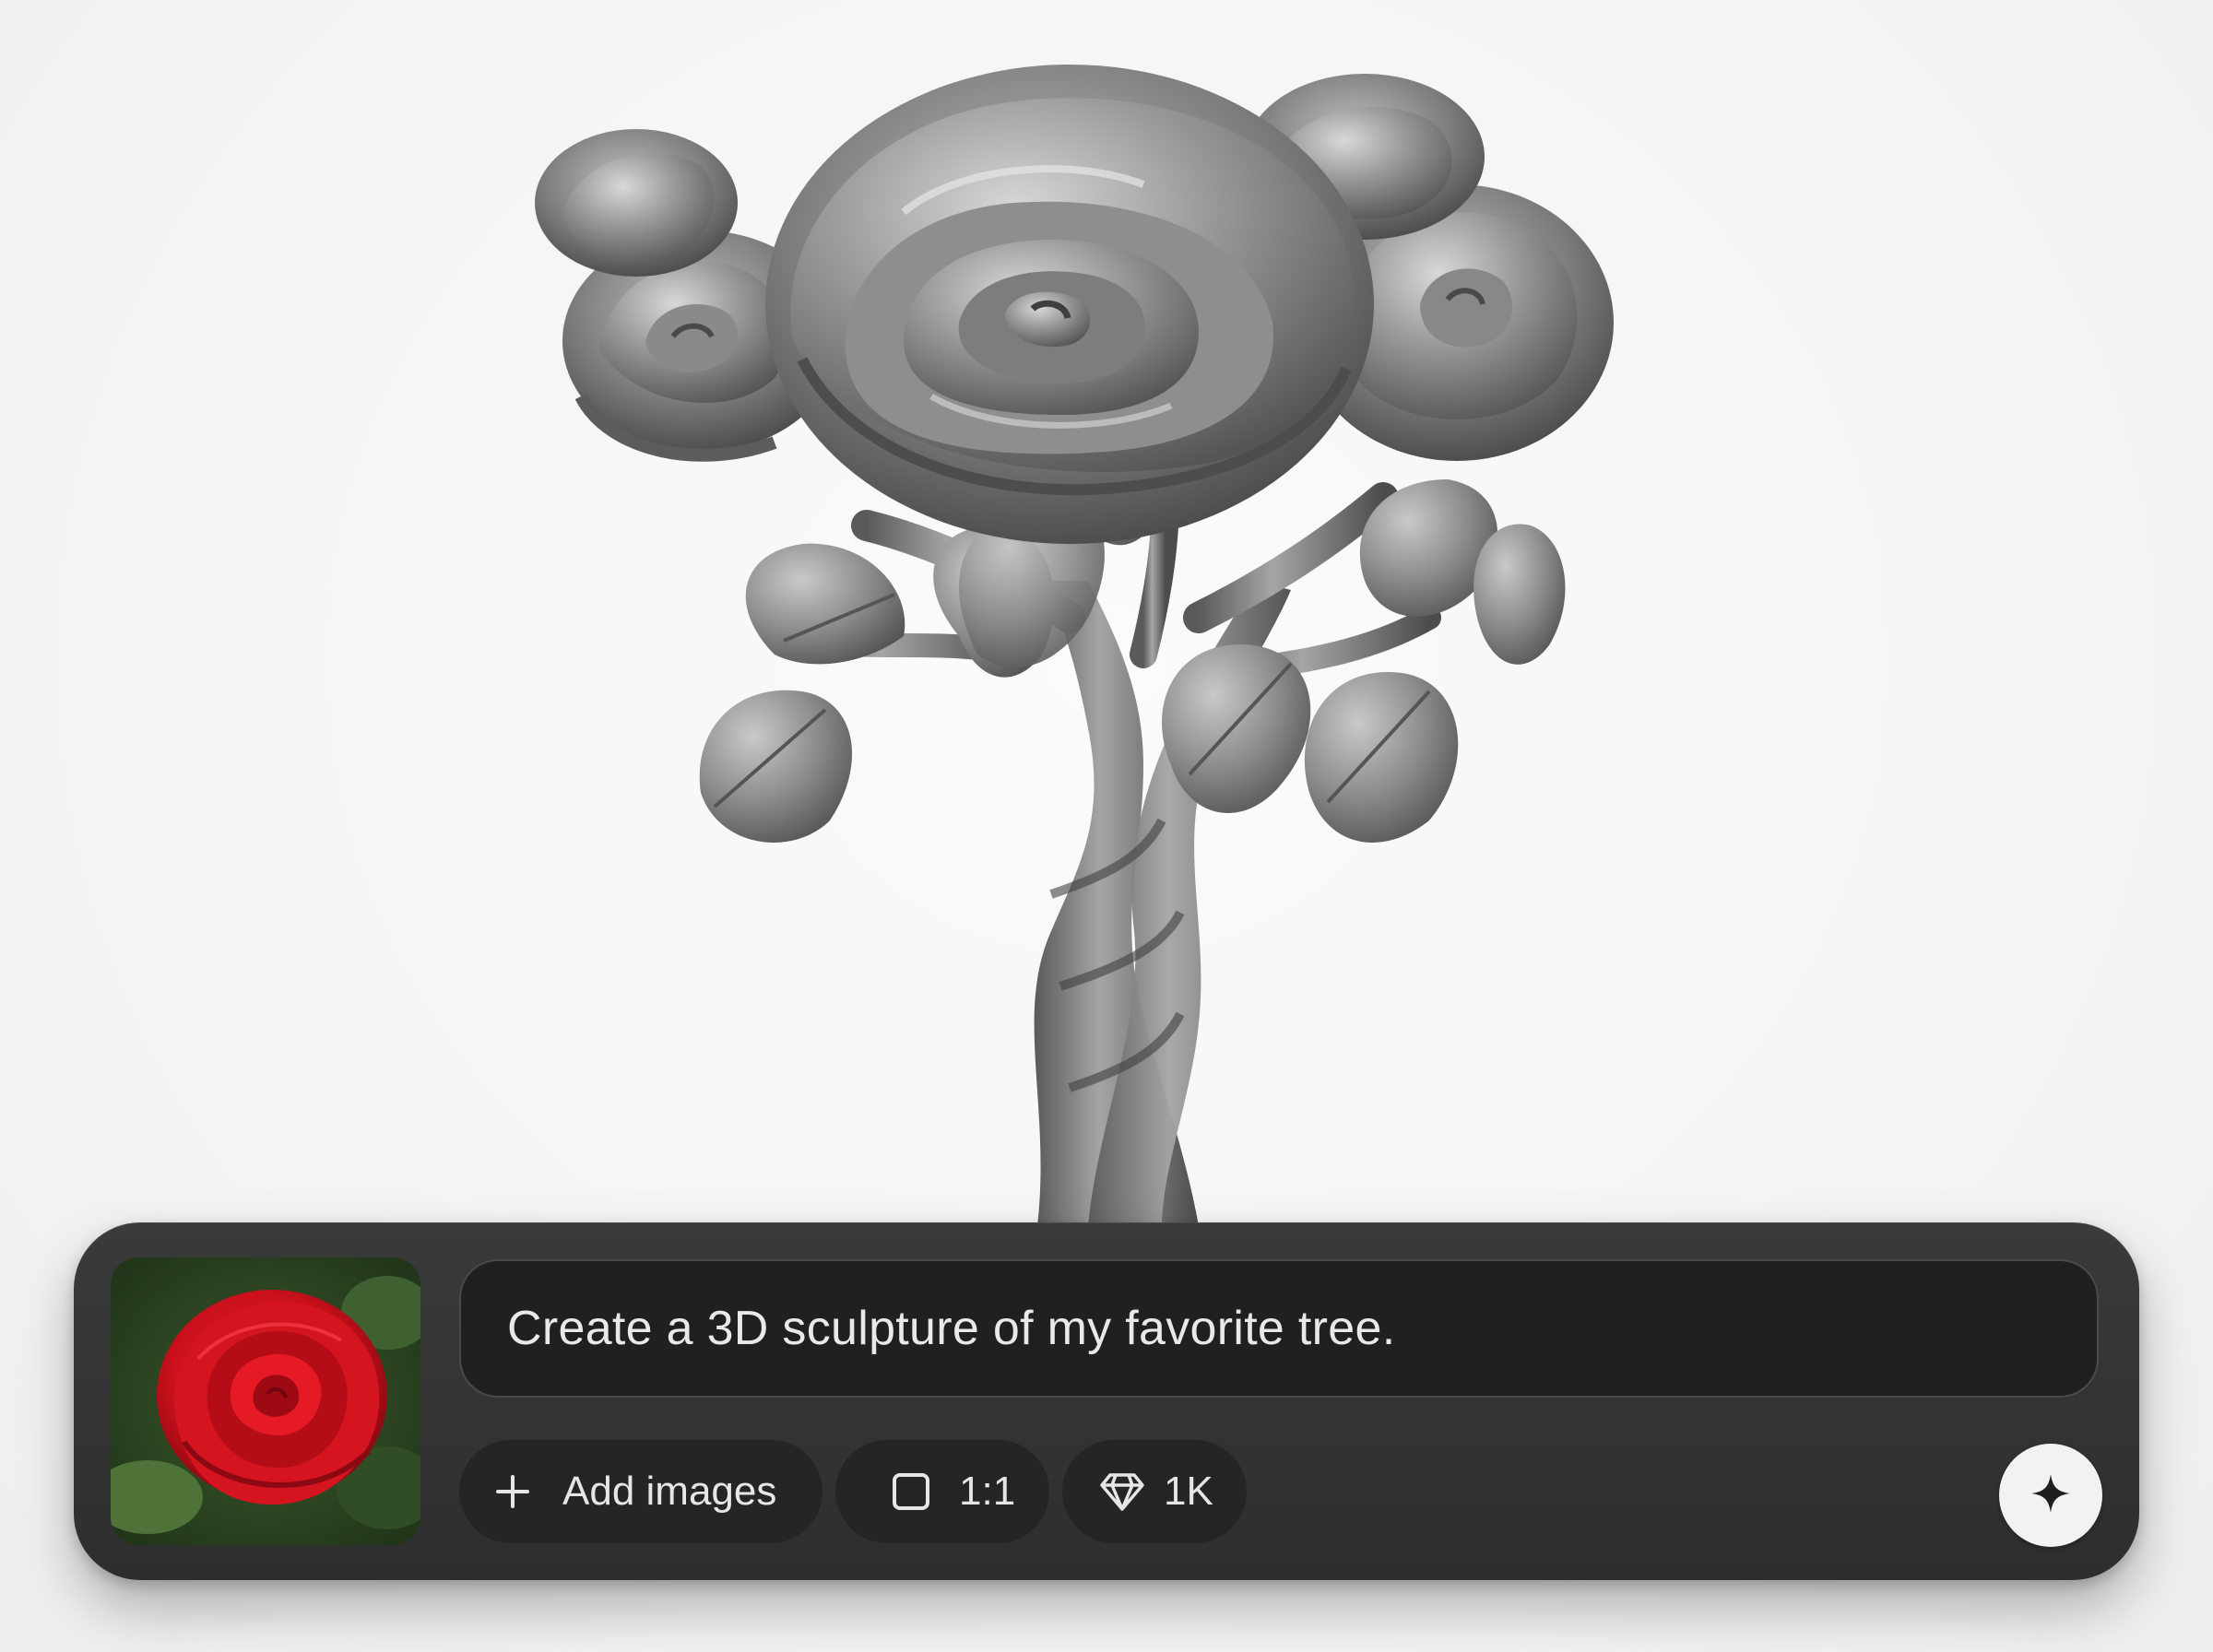 This screenshot has height=1652, width=2213. I want to click on reference-image-thumbnail, so click(265, 1401).